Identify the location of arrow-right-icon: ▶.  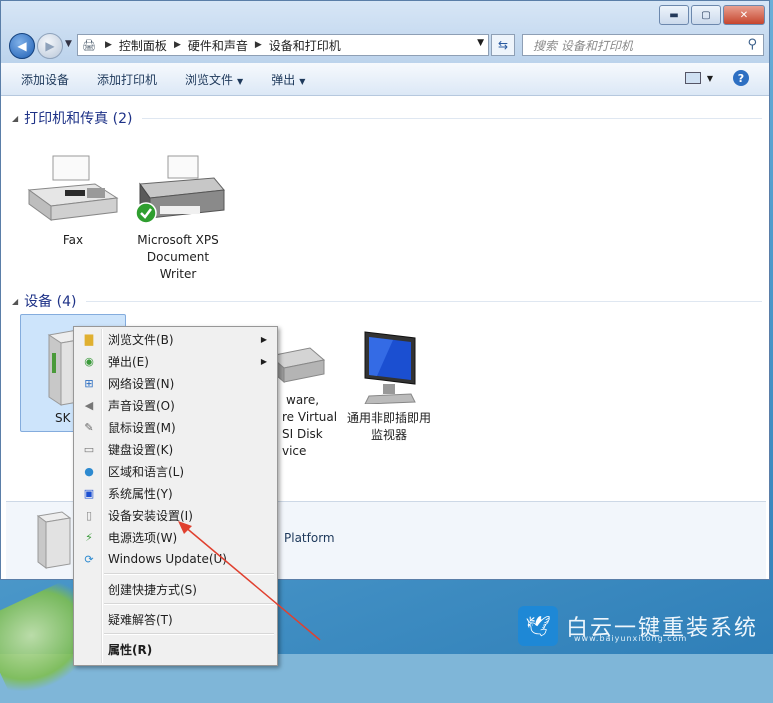
(50, 46).